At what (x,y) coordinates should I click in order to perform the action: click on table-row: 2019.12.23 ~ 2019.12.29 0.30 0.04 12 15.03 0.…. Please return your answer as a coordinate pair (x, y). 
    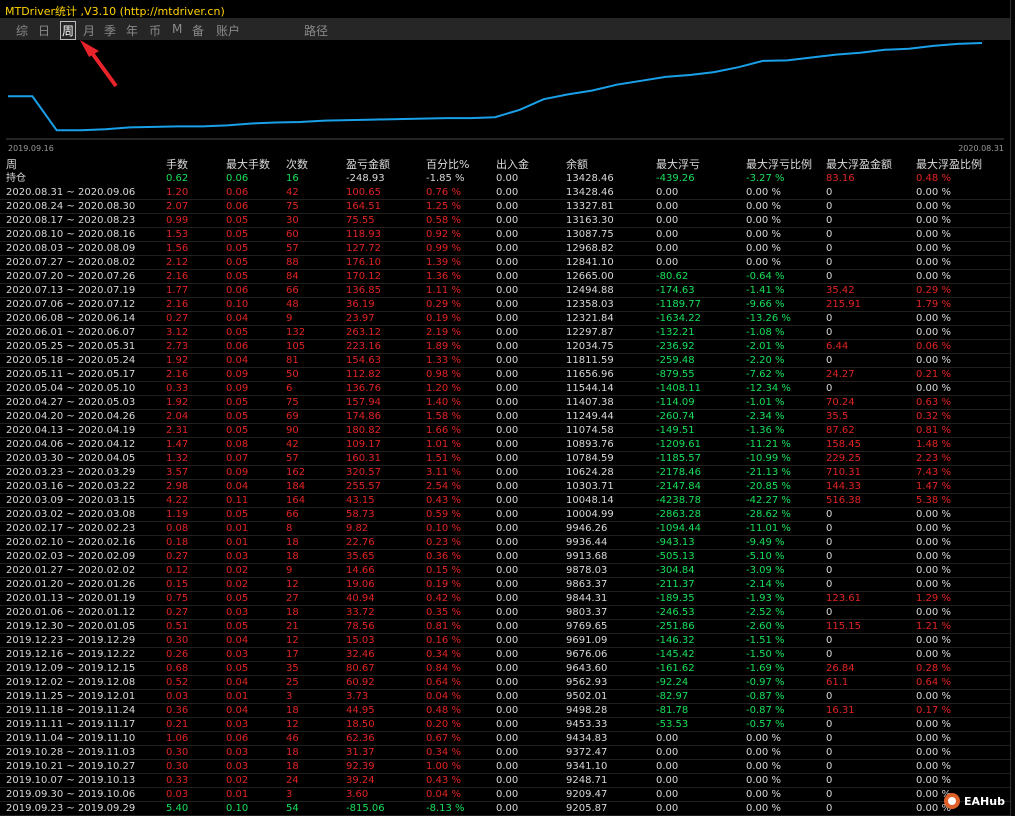
    Looking at the image, I should click on (505, 641).